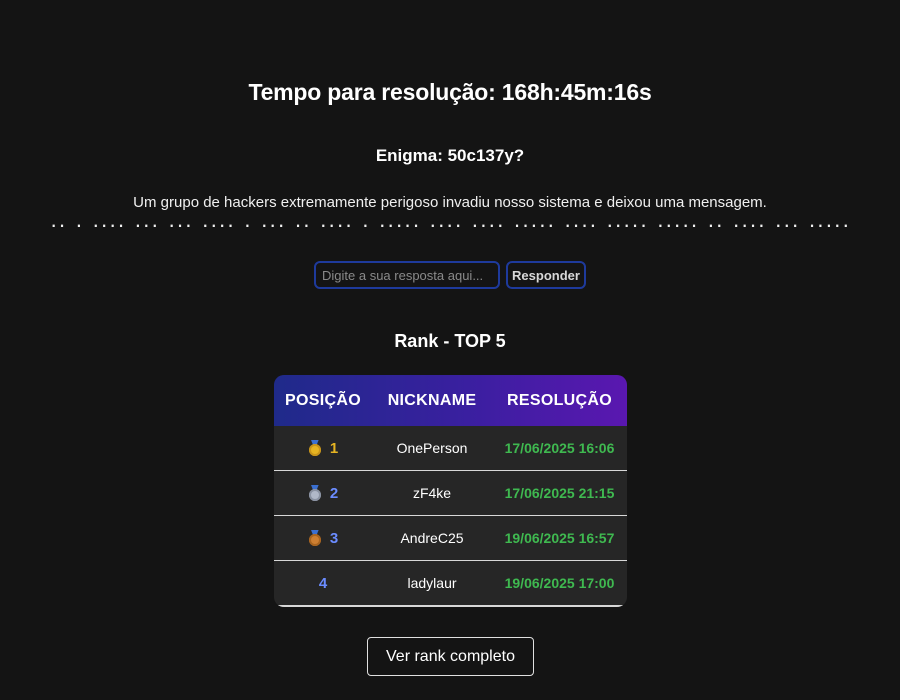 The height and width of the screenshot is (700, 900). What do you see at coordinates (559, 493) in the screenshot?
I see `resolution-cell: 17/06/2025 21:15` at bounding box center [559, 493].